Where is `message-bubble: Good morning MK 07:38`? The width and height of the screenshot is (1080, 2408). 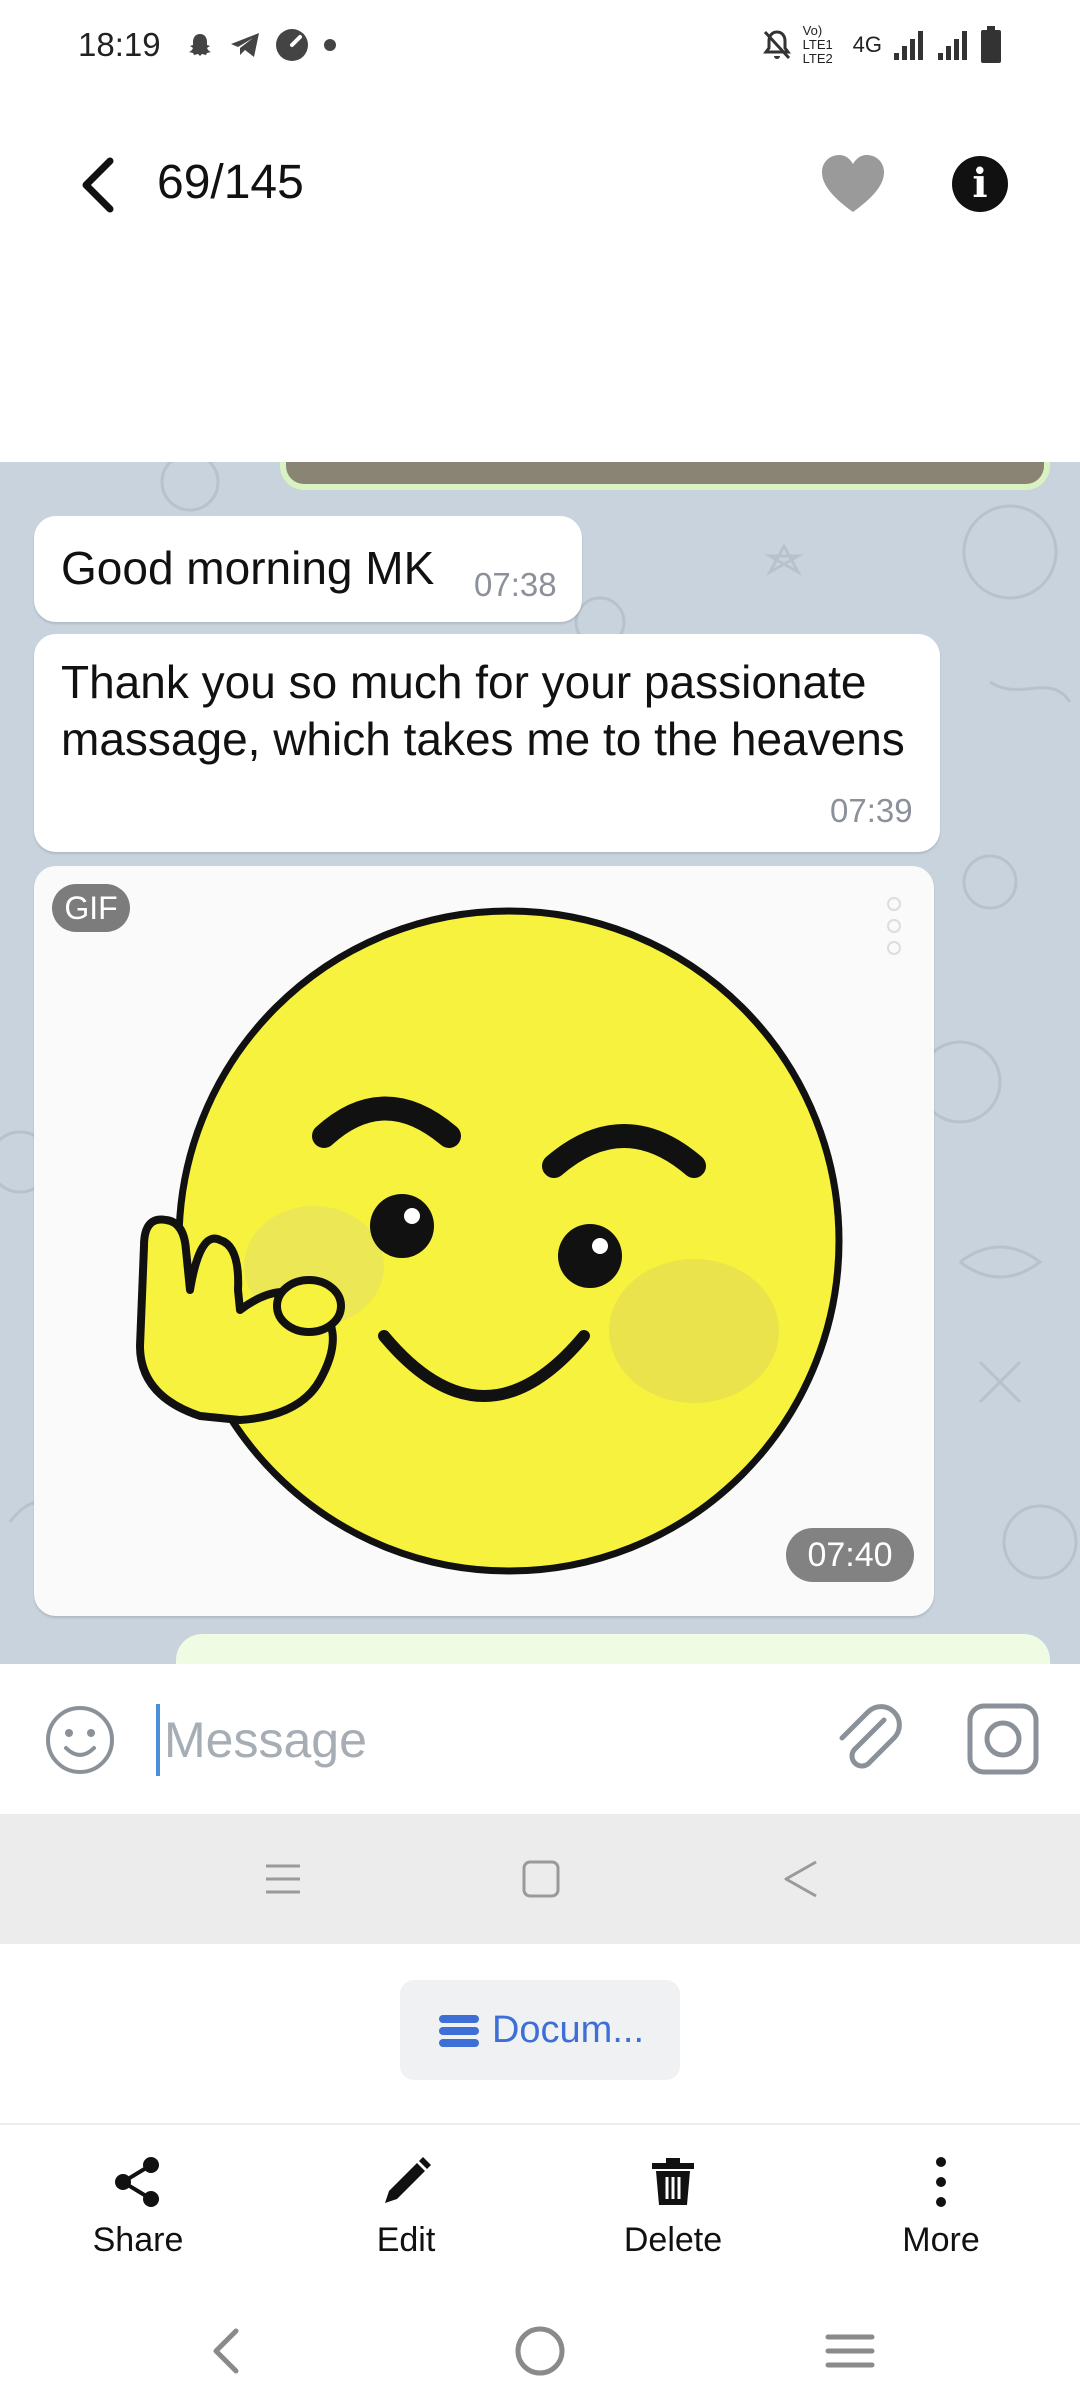 message-bubble: Good morning MK 07:38 is located at coordinates (308, 569).